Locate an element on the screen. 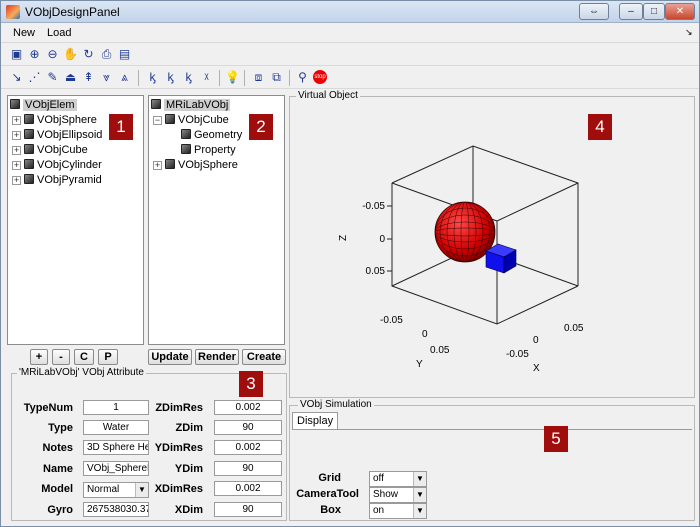  ydim-label: YDim is located at coordinates (188, 469).